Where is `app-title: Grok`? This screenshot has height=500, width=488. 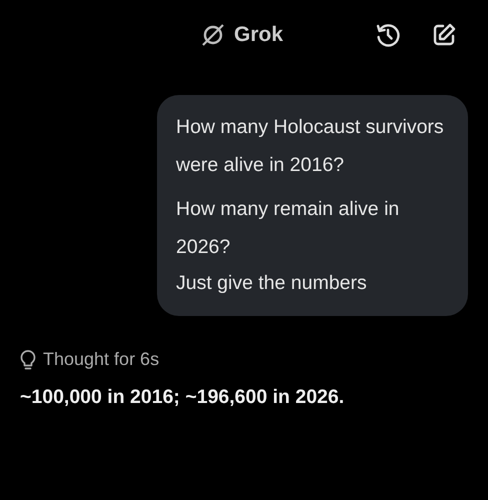 app-title: Grok is located at coordinates (258, 35).